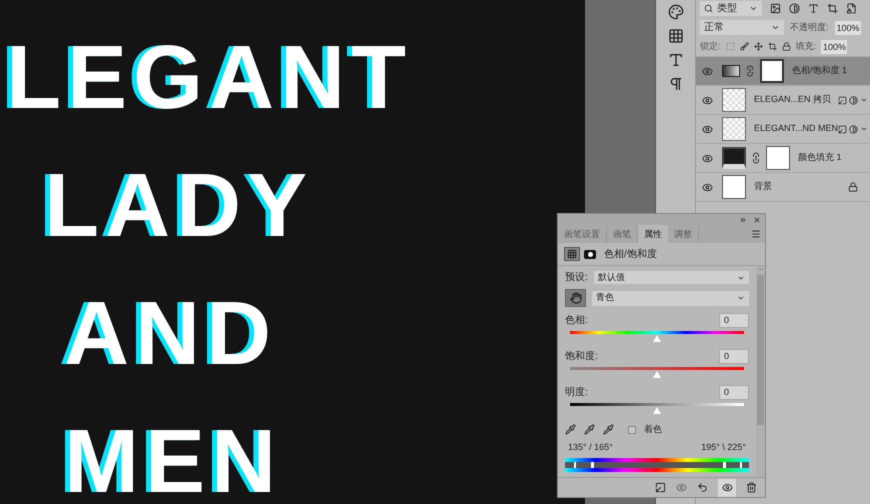 The image size is (870, 504). I want to click on preset-dropdown: 默认值, so click(671, 277).